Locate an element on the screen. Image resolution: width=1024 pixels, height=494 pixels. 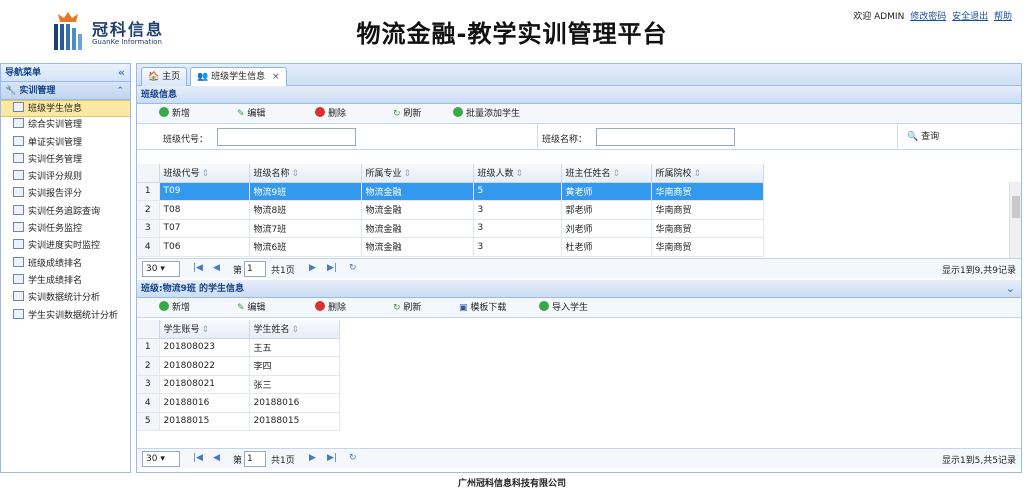
chart-icon is located at coordinates (18, 244).